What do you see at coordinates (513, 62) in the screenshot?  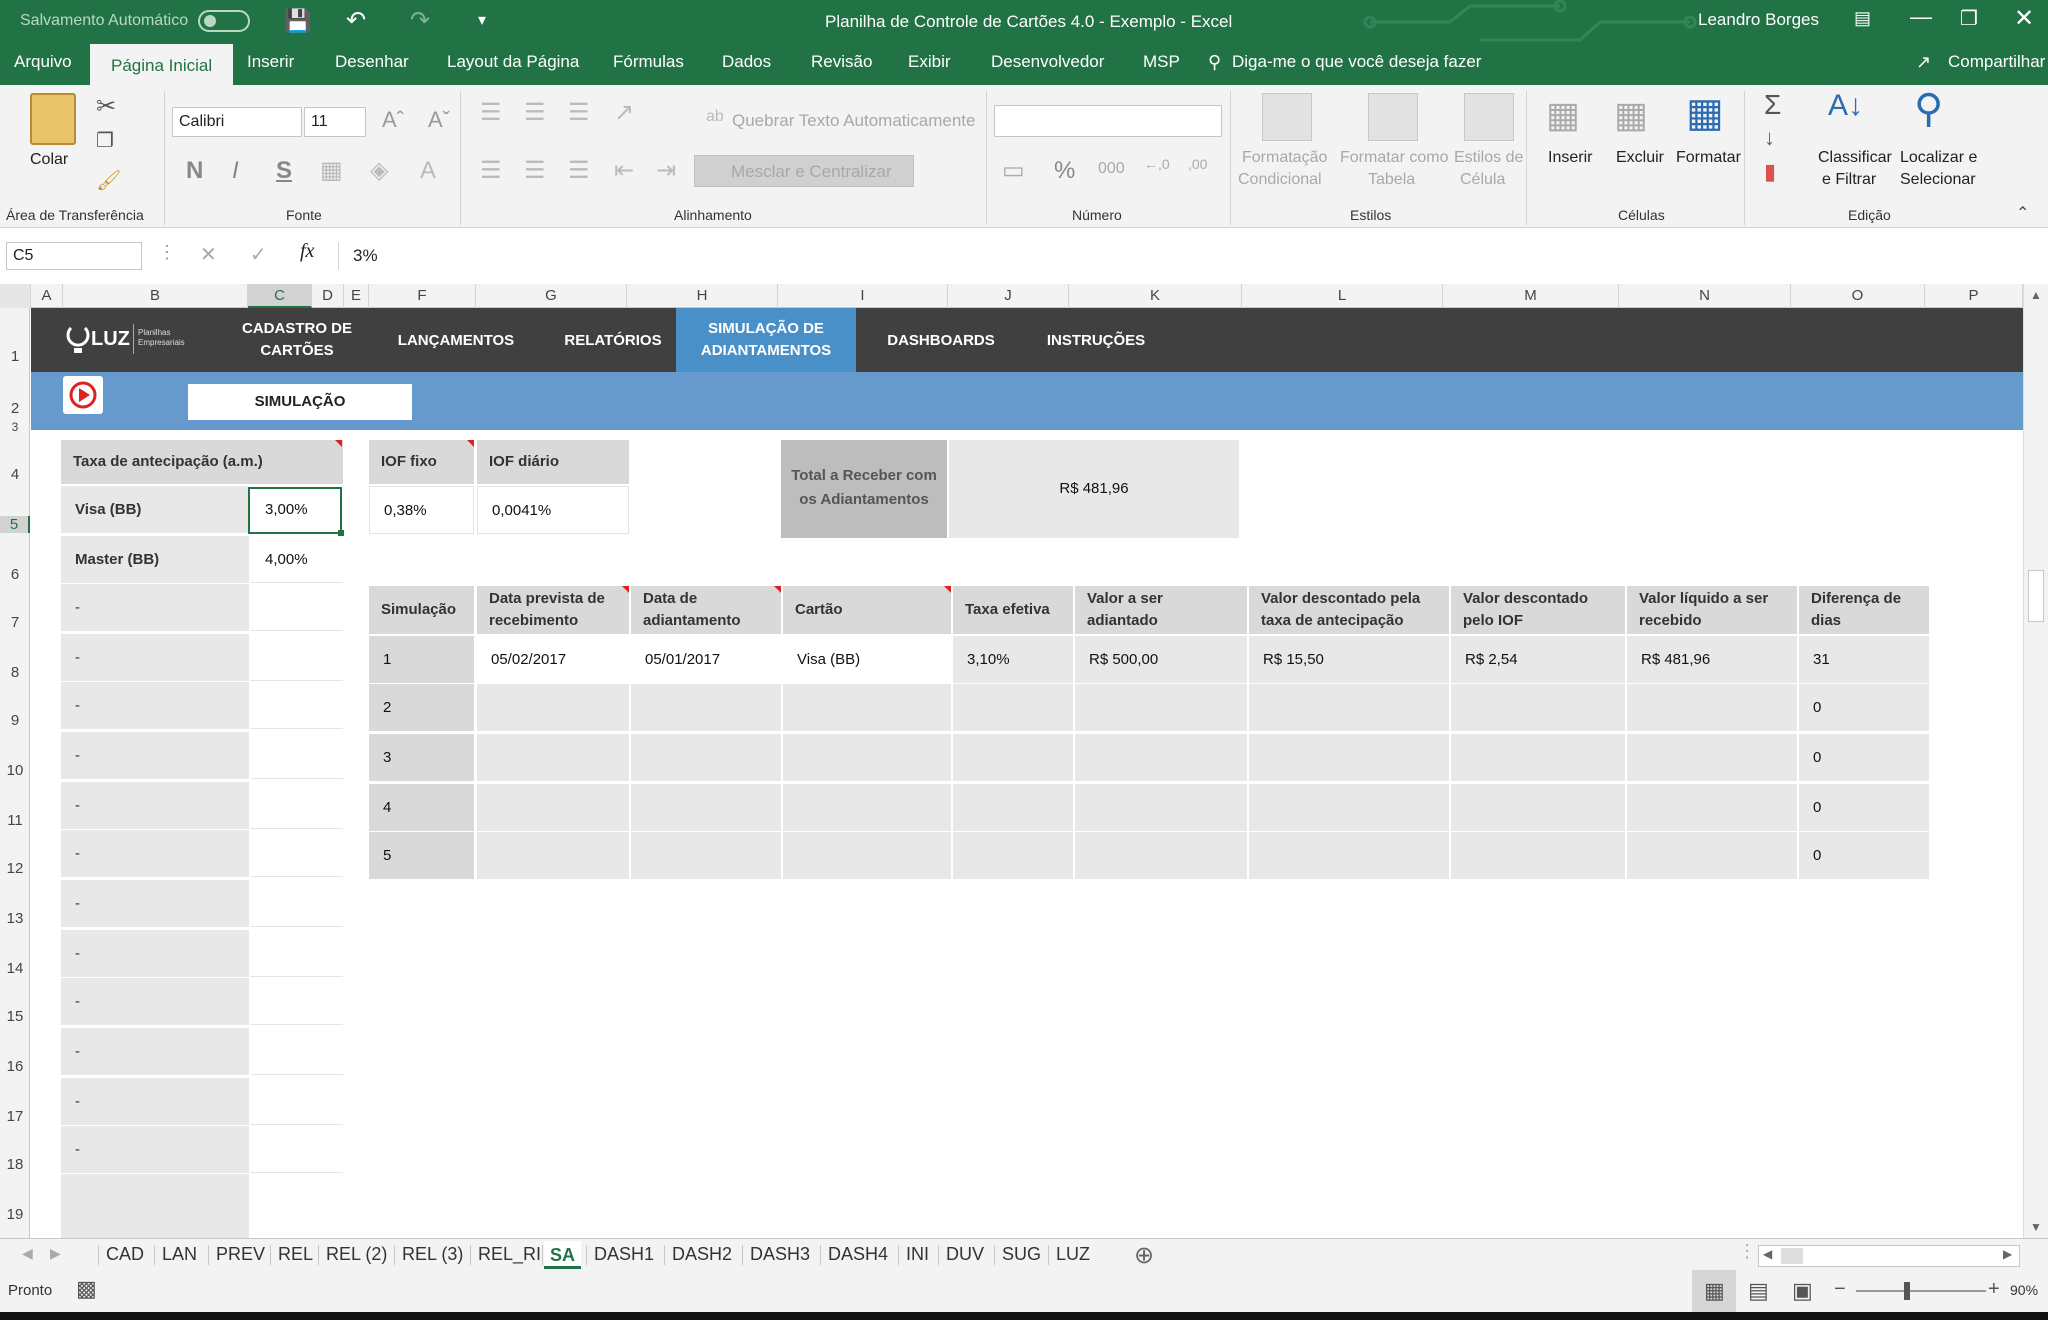 I see `tab-layout-da-pagina: Layout da Página` at bounding box center [513, 62].